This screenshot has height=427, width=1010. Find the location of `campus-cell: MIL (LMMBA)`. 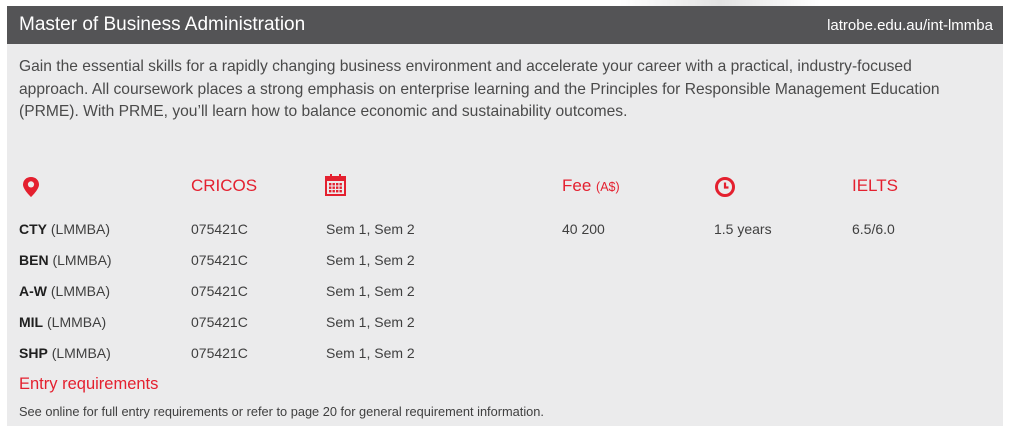

campus-cell: MIL (LMMBA) is located at coordinates (62, 322).